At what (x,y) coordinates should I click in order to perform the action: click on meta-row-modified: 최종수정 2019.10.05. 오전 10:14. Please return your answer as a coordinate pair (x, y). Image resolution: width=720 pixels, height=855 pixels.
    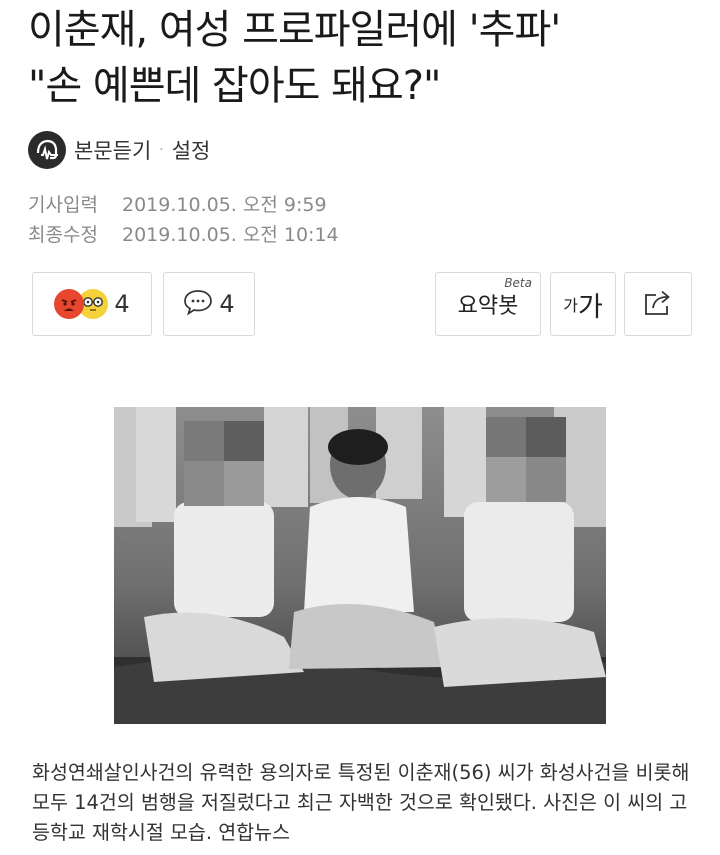
    Looking at the image, I should click on (183, 235).